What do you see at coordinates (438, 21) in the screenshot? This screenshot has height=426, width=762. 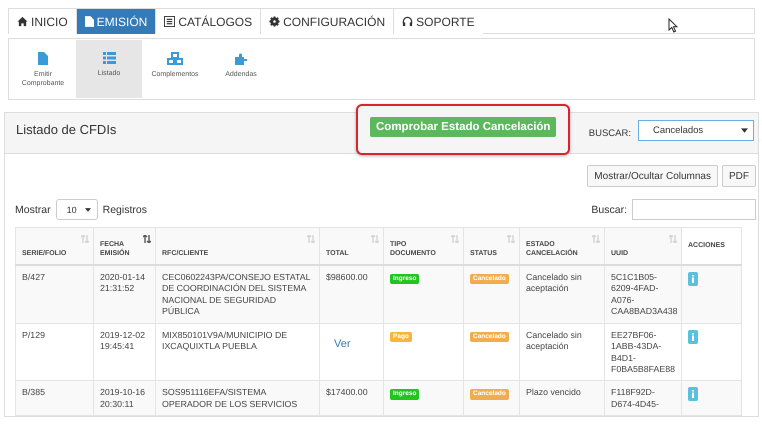 I see `nav-tab: SOPORTE` at bounding box center [438, 21].